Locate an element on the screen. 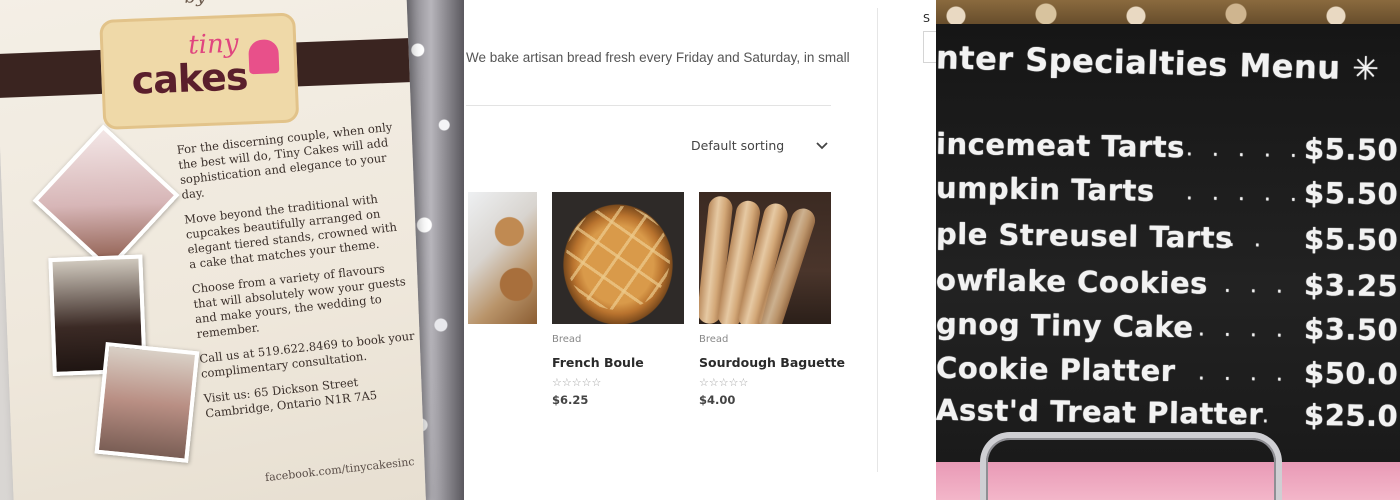  flyer-facebook-url: facebook.com/tinycakesinc is located at coordinates (340, 470).